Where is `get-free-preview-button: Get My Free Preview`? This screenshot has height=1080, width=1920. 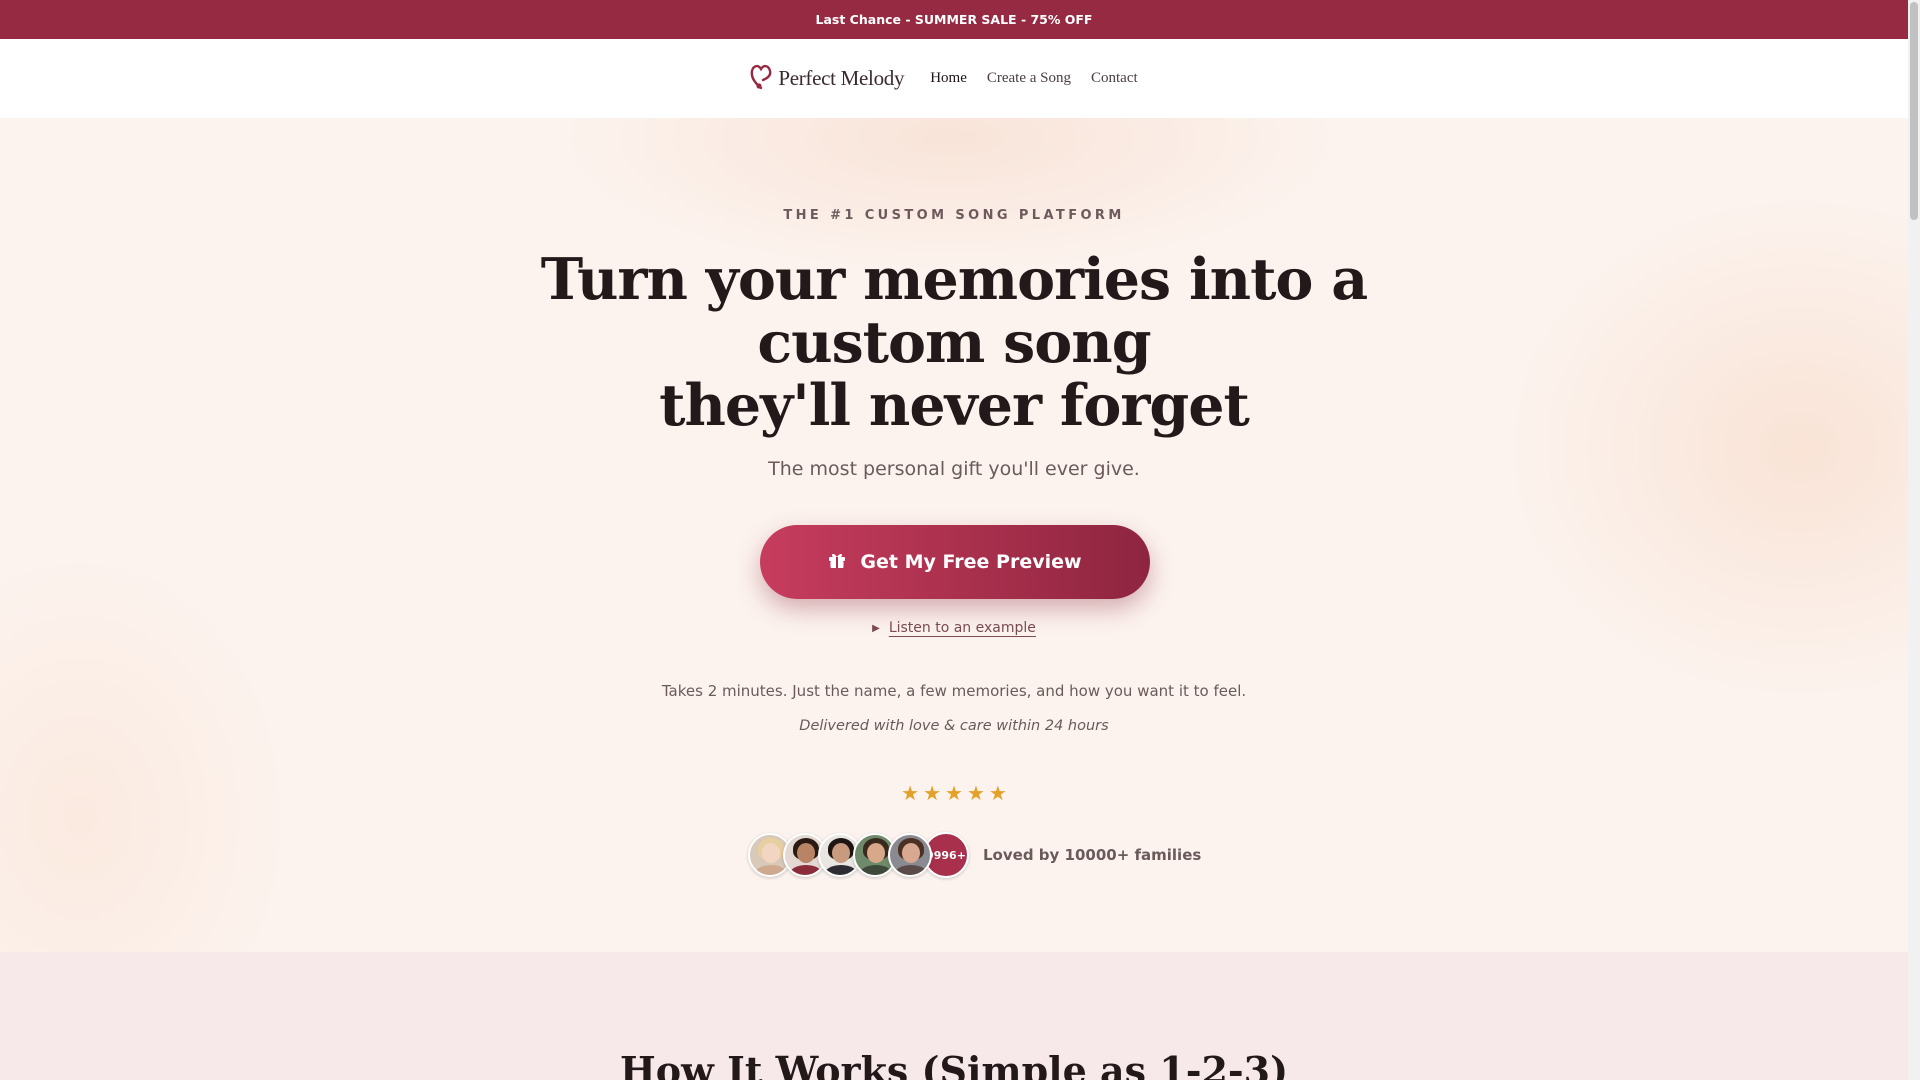 get-free-preview-button: Get My Free Preview is located at coordinates (955, 562).